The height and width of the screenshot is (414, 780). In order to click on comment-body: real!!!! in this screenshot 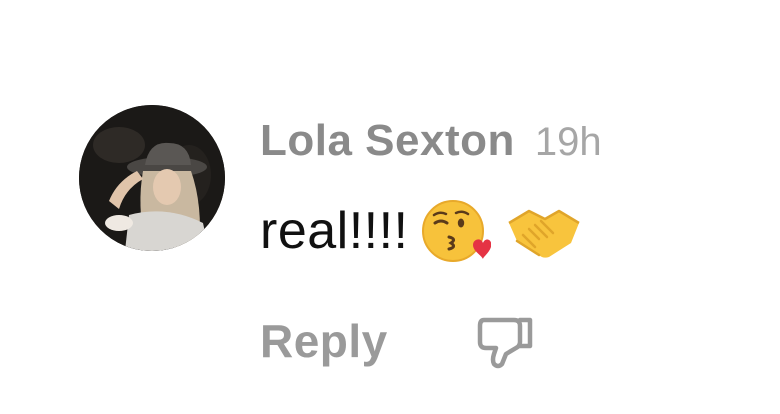, I will do `click(421, 231)`.